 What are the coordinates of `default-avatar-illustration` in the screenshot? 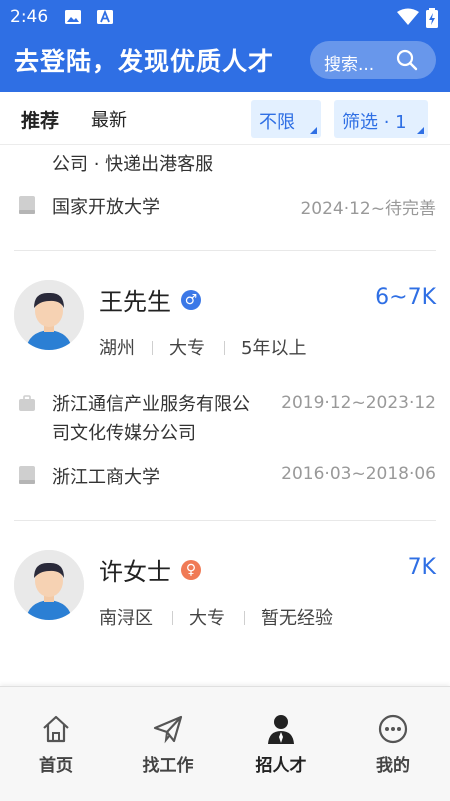 It's located at (49, 585).